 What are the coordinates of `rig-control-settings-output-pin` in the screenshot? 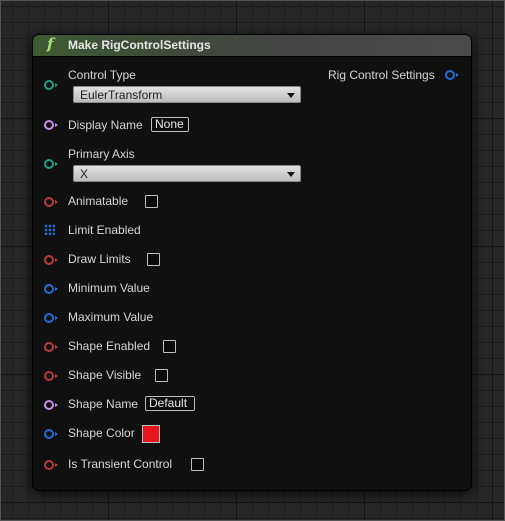 It's located at (452, 75).